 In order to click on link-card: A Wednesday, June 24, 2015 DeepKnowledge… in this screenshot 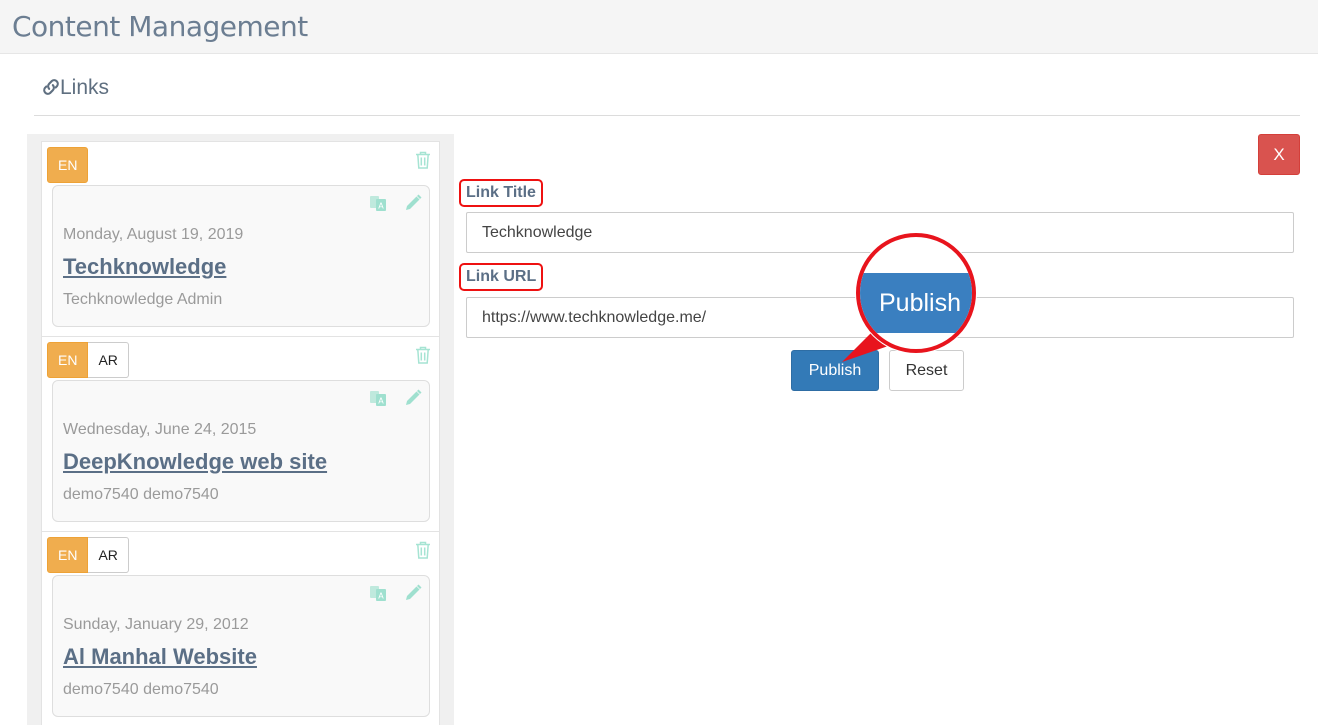, I will do `click(241, 451)`.